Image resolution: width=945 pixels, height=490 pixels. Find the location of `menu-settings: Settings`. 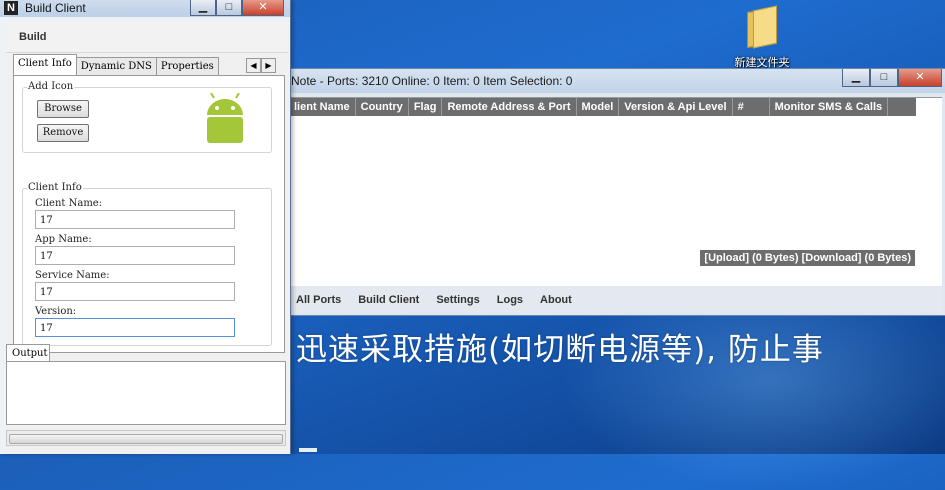

menu-settings: Settings is located at coordinates (457, 300).